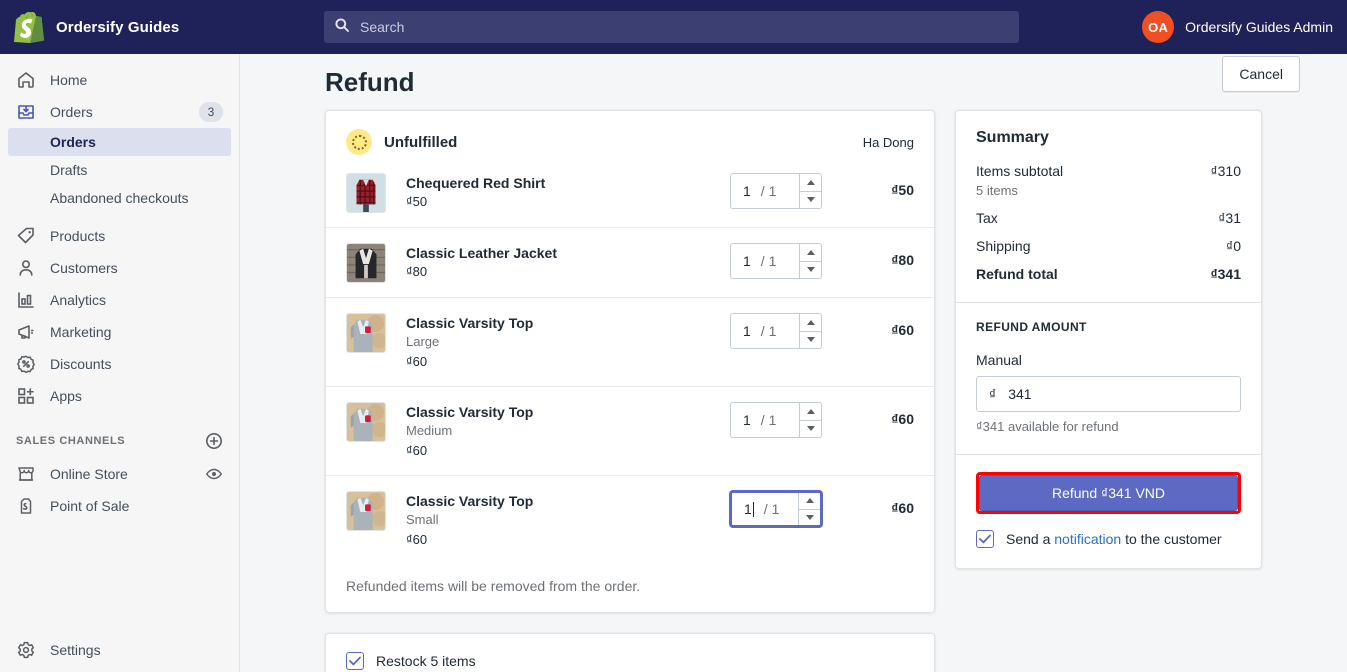  Describe the element at coordinates (1261, 74) in the screenshot. I see `cancel-button: Cancel` at that location.